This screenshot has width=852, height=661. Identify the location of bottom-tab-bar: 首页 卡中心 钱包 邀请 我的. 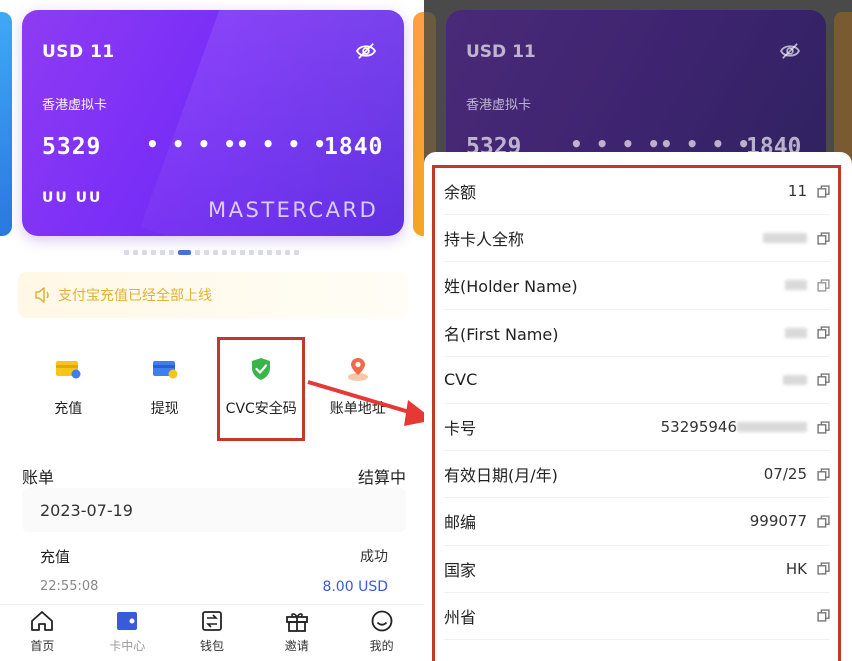
(212, 632).